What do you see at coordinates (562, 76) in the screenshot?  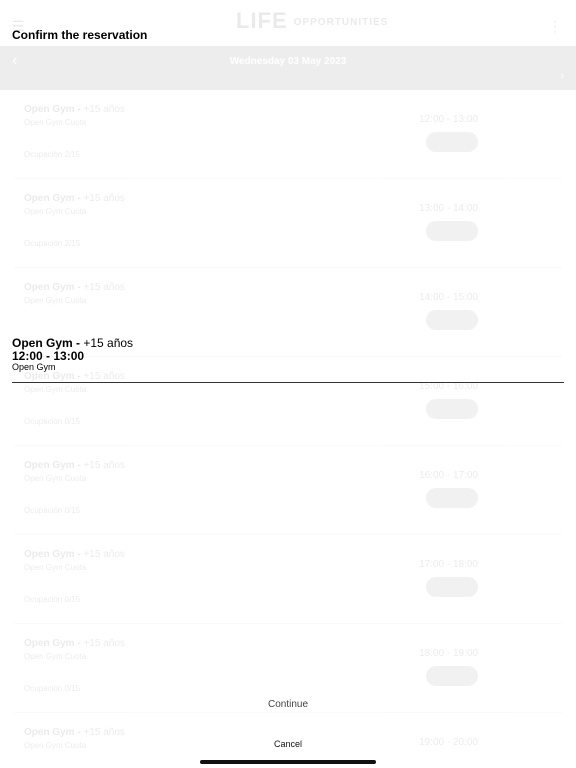 I see `chevron-right-icon: ›` at bounding box center [562, 76].